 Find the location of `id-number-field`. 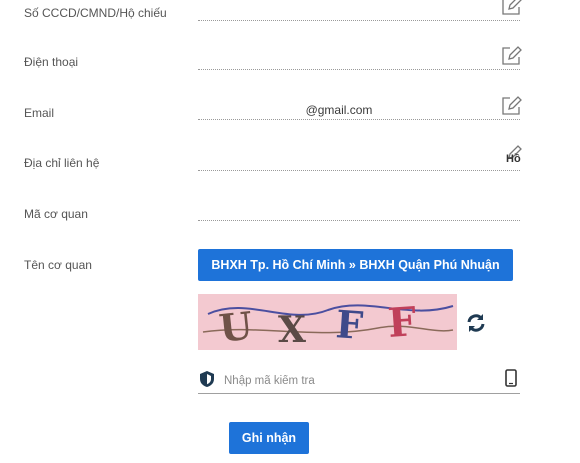

id-number-field is located at coordinates (359, 20).